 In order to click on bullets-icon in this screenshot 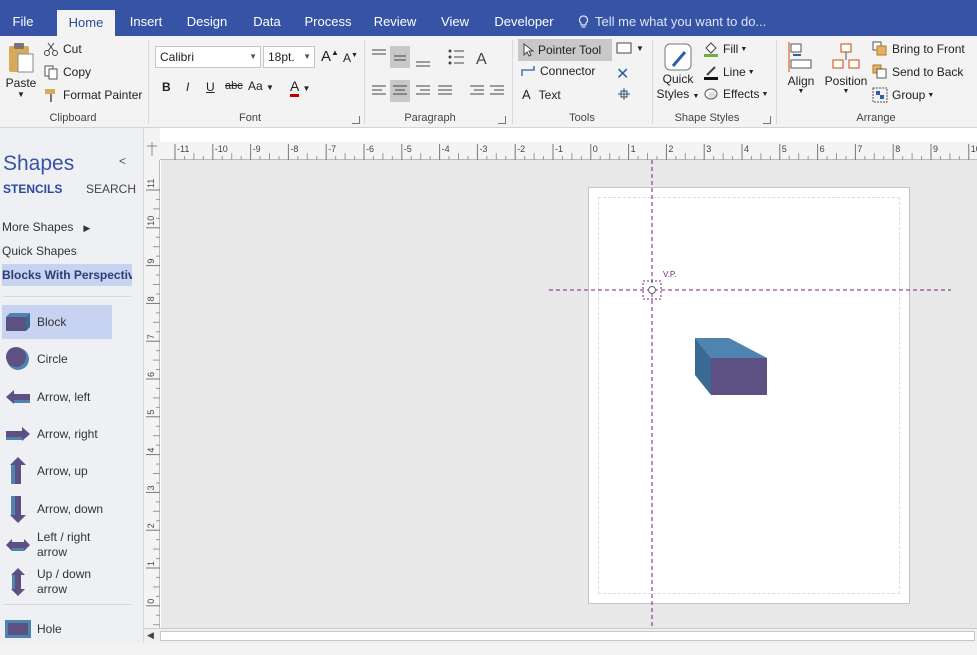, I will do `click(456, 57)`.